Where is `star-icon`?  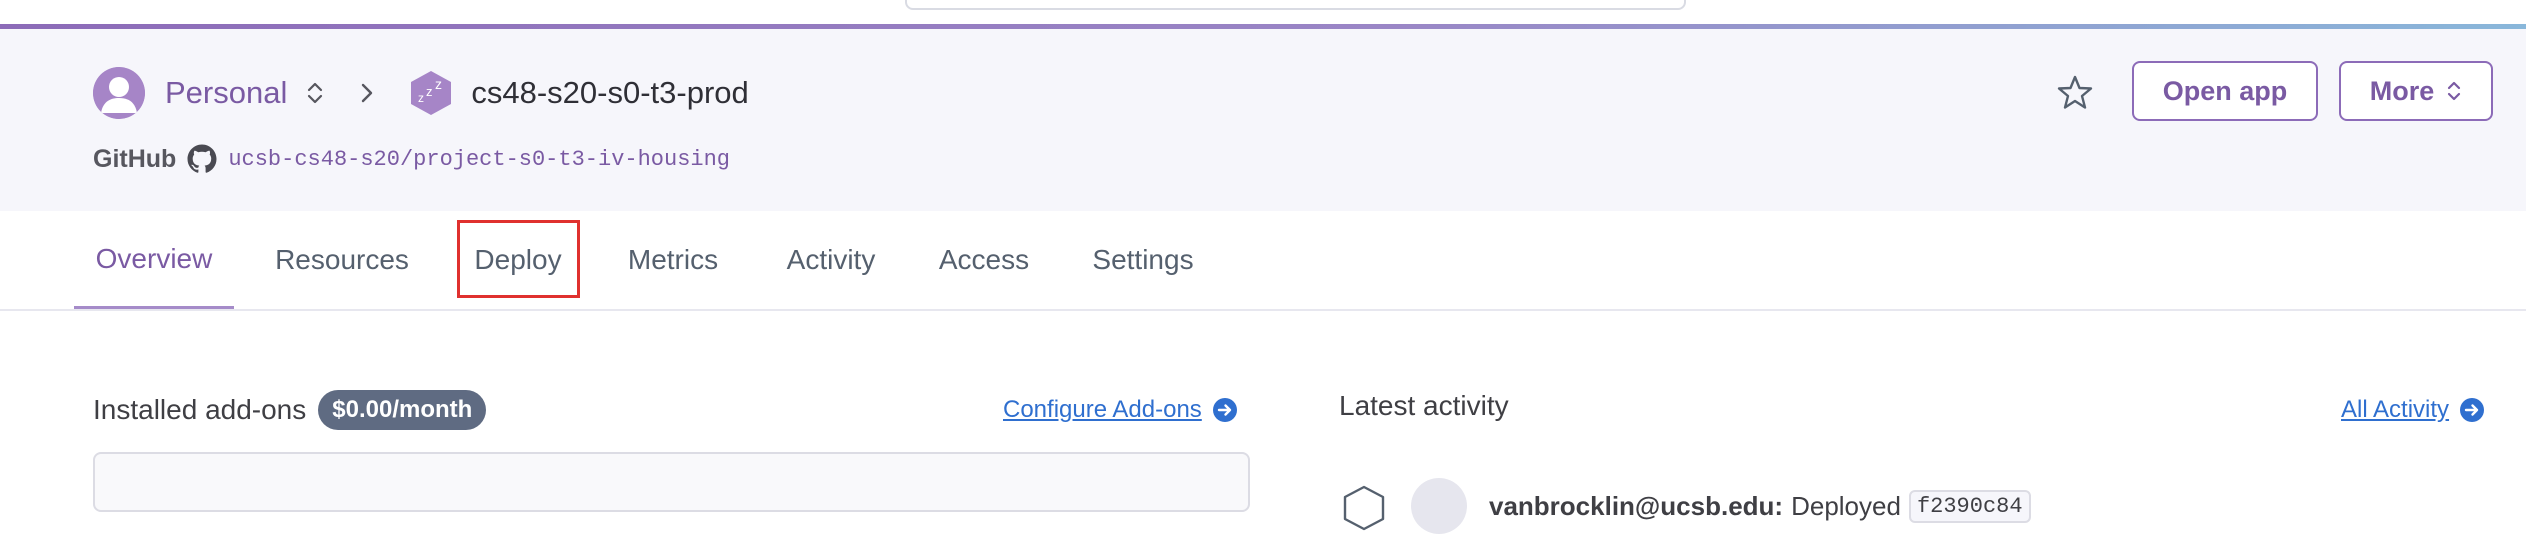
star-icon is located at coordinates (2075, 93).